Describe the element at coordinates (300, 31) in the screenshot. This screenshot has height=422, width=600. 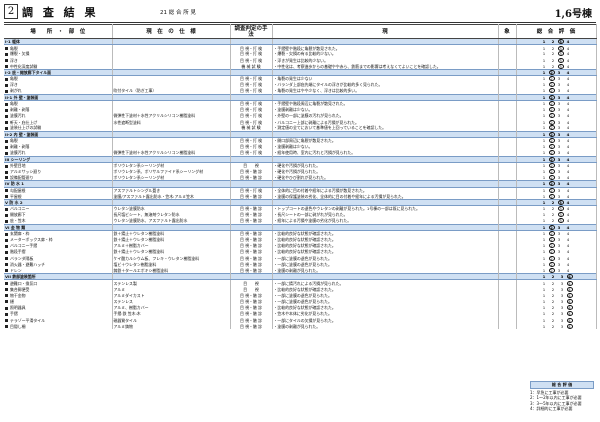
I see `table-header-row: 場 所 ・ 部 位 現 在 の 仕 様 調査判定の手 法 現 象 総 合 評 価` at that location.